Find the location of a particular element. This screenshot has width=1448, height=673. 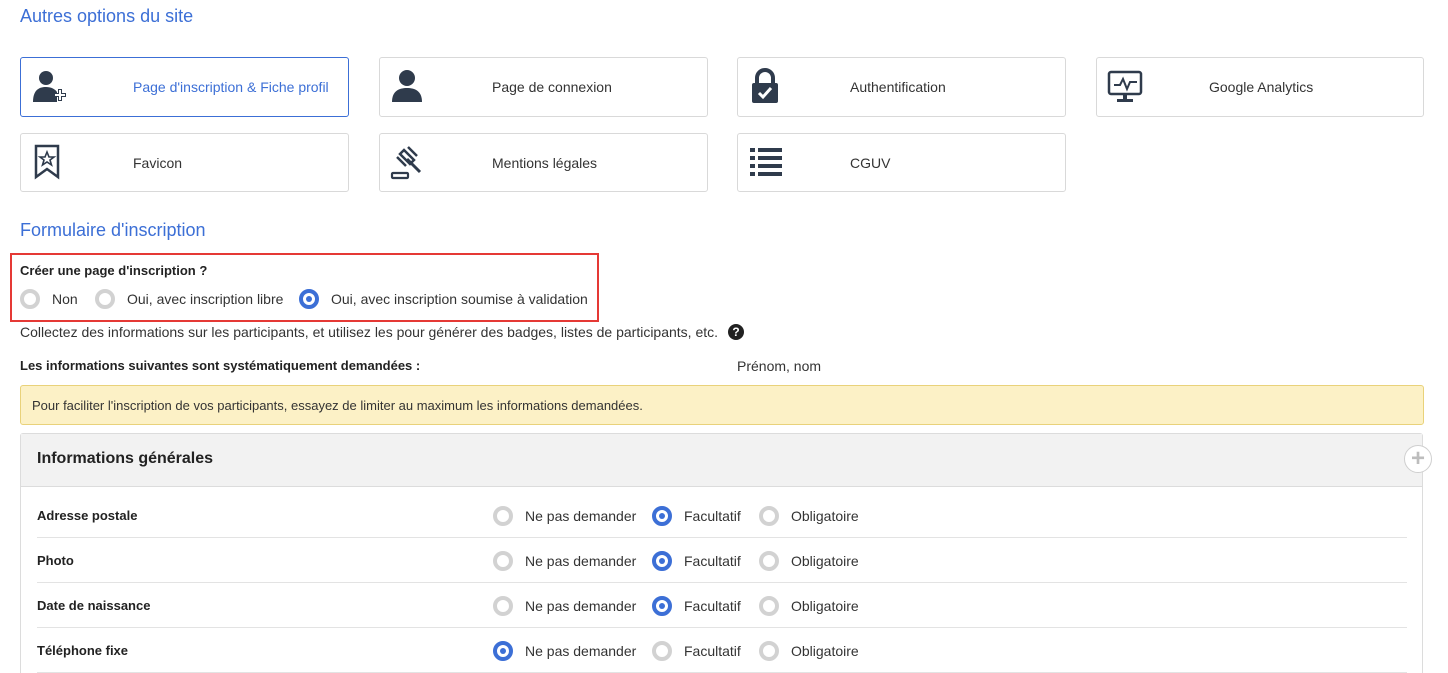

card-registration-profile: Page d'inscription & Fiche profil is located at coordinates (184, 87).